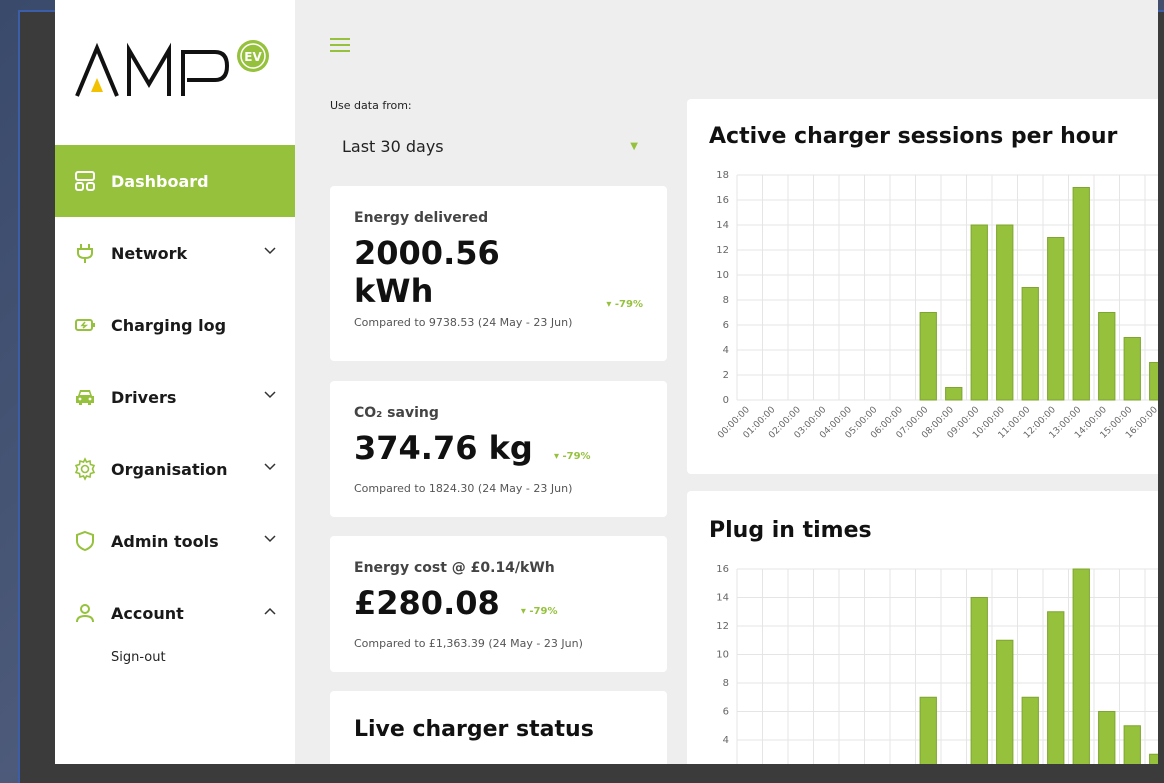 The height and width of the screenshot is (783, 1164). What do you see at coordinates (270, 611) in the screenshot?
I see `chevron-up-icon` at bounding box center [270, 611].